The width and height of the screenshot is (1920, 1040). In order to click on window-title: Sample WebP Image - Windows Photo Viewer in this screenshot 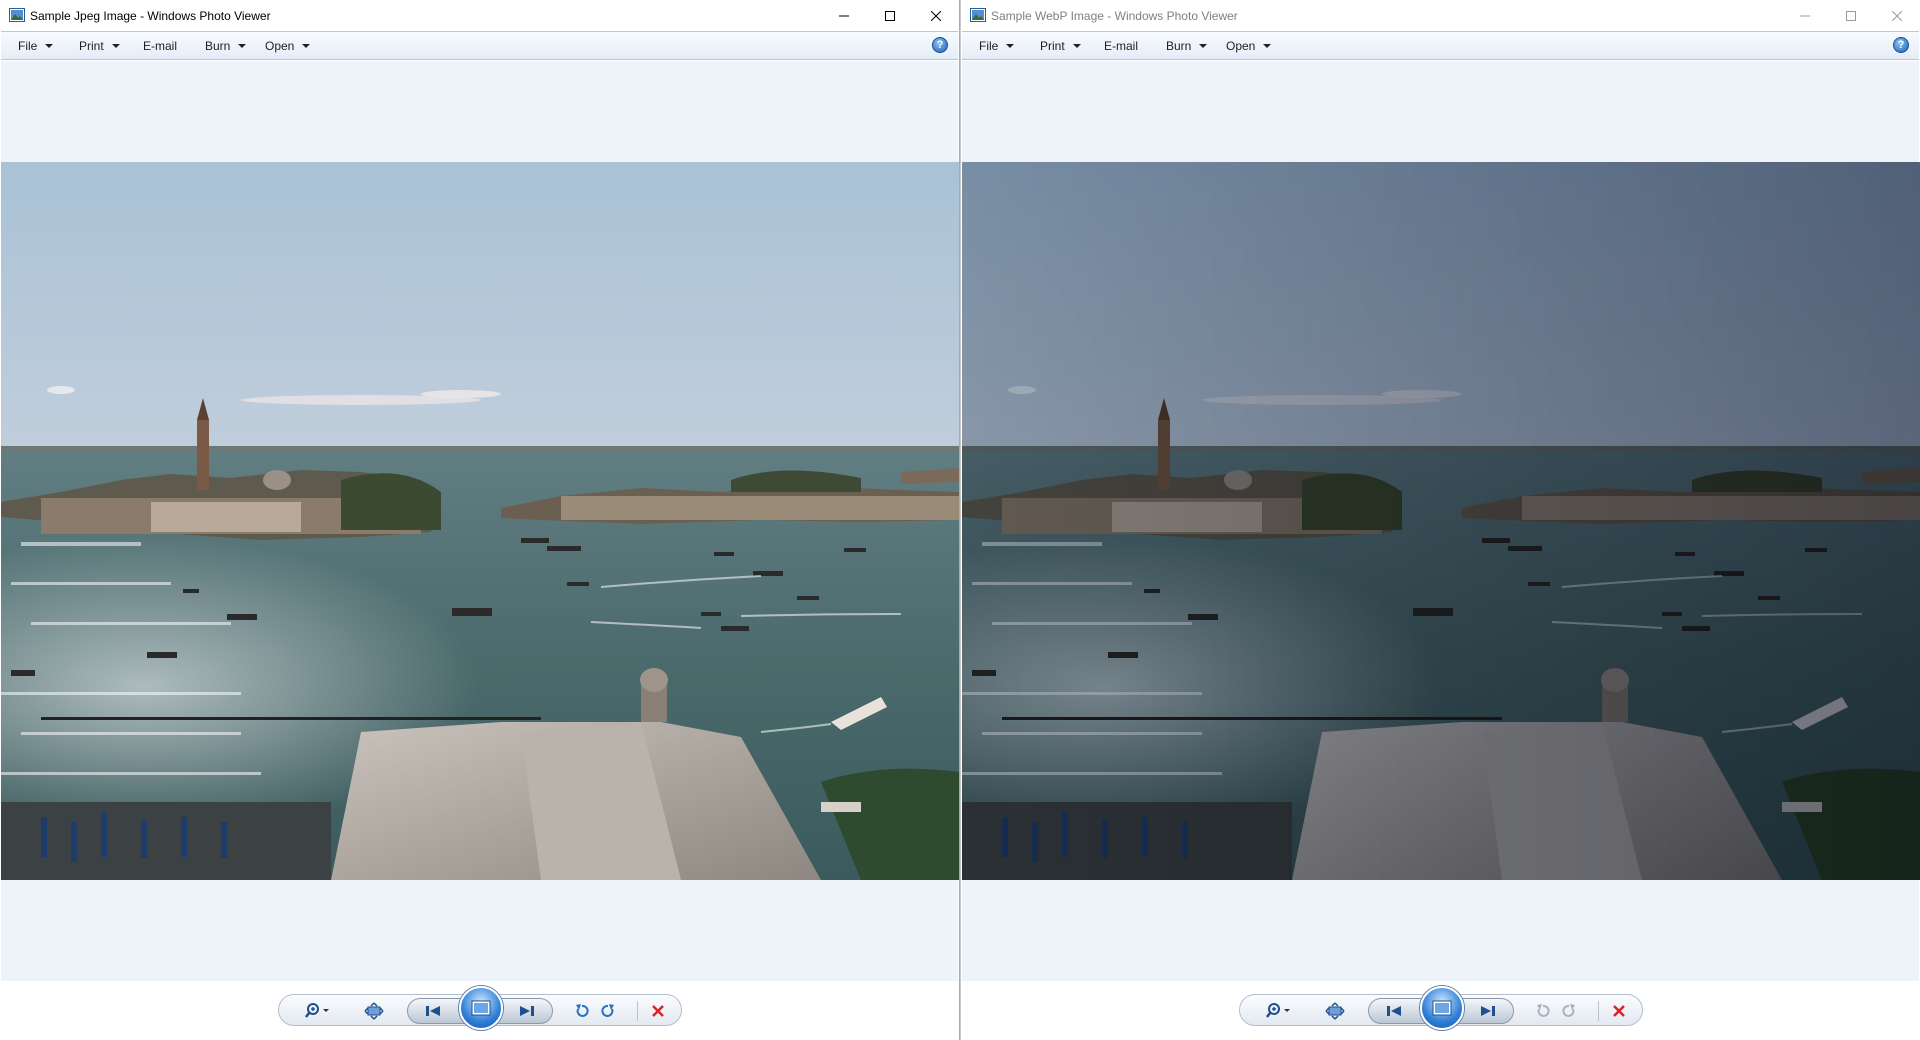, I will do `click(1114, 16)`.